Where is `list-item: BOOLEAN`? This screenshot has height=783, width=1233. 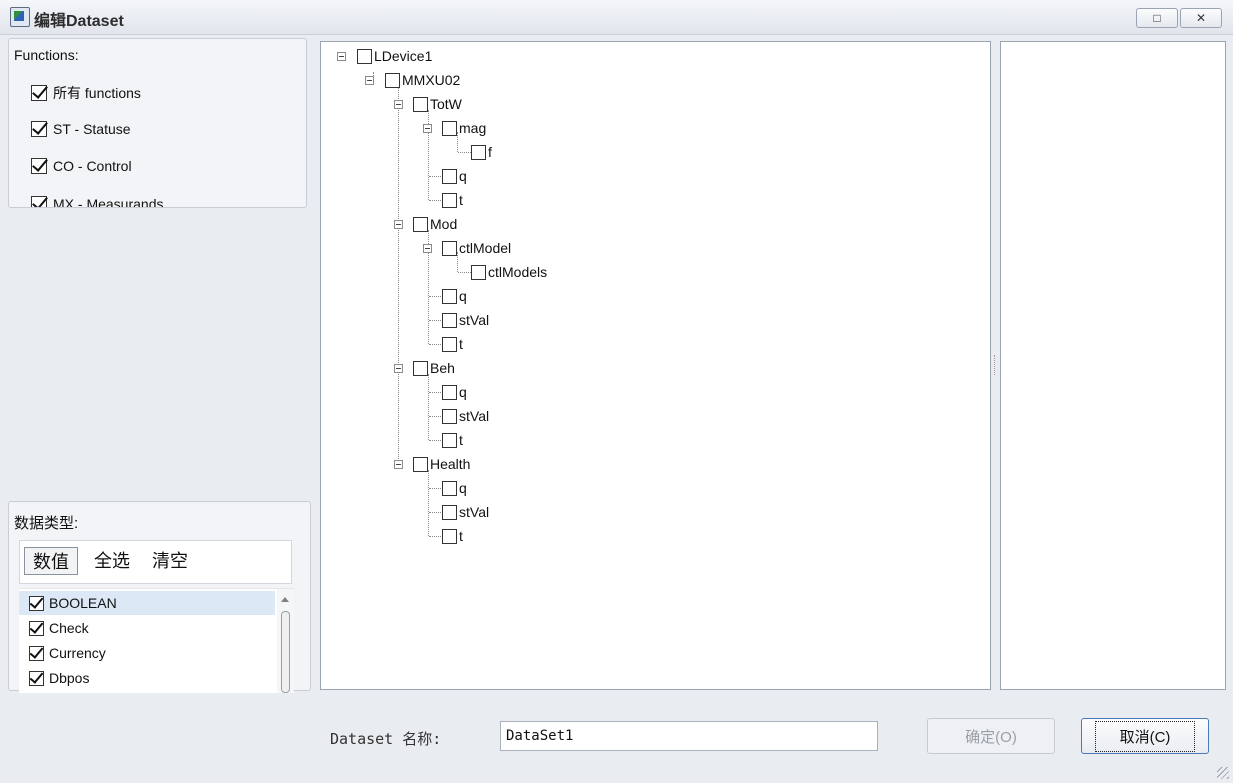 list-item: BOOLEAN is located at coordinates (147, 603).